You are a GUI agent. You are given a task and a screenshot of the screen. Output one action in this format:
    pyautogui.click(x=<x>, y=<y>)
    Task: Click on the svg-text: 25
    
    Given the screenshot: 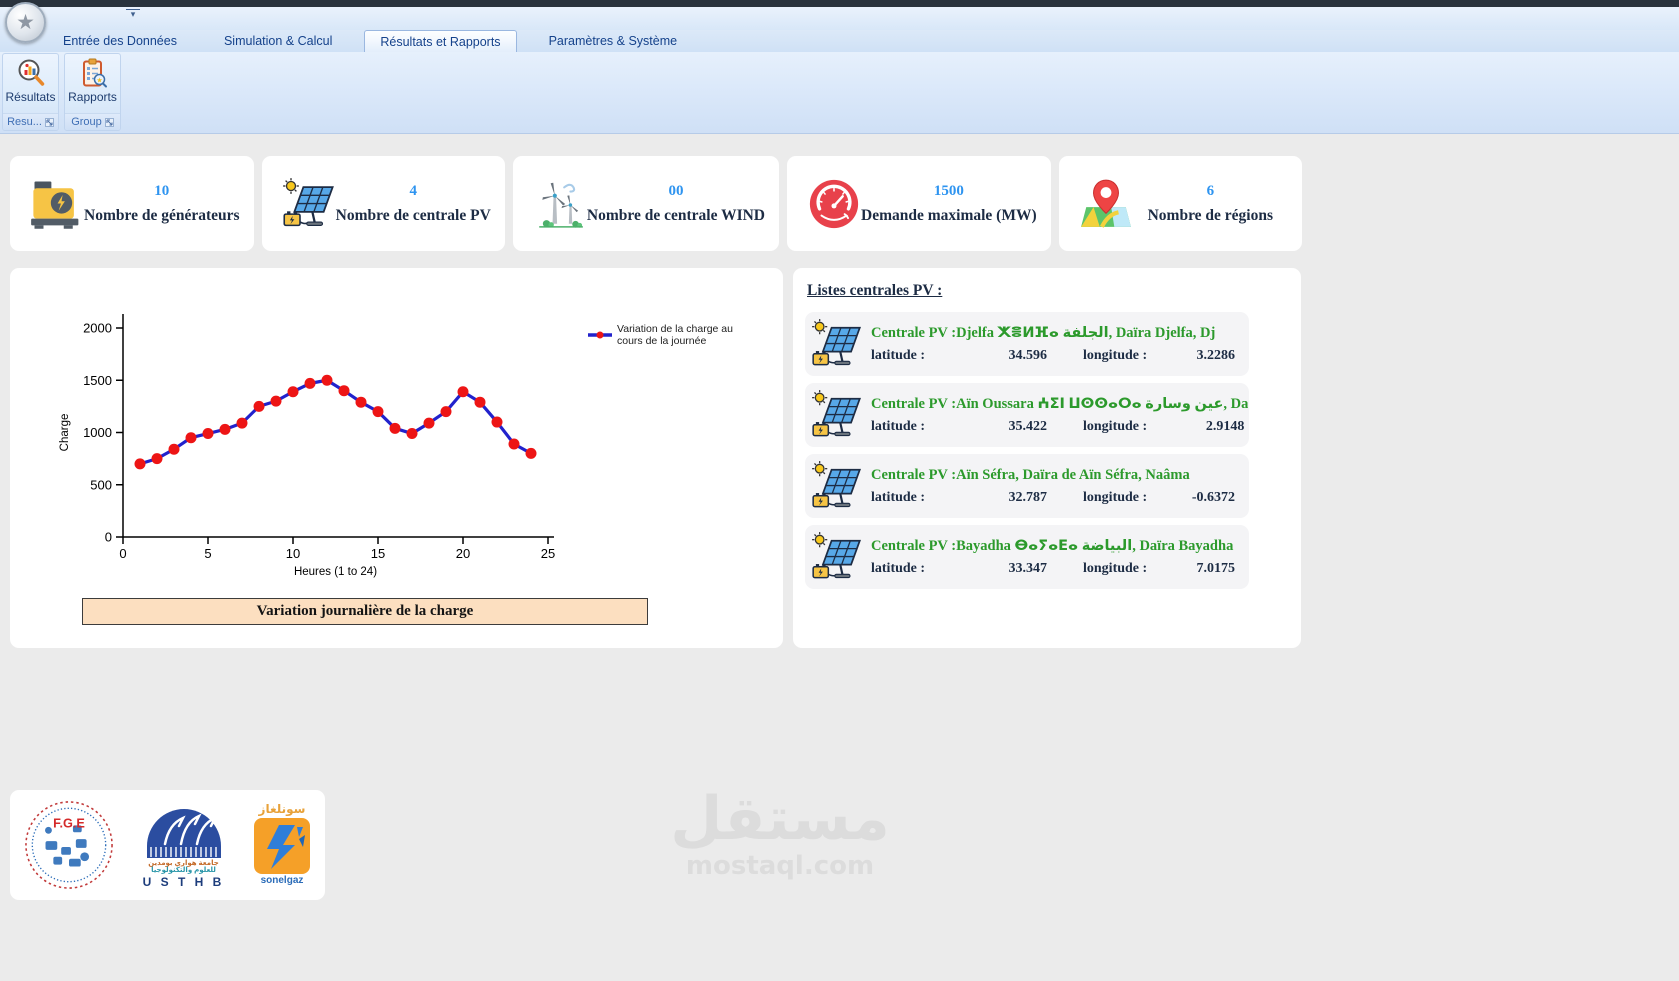 What is the action you would take?
    pyautogui.click(x=548, y=553)
    